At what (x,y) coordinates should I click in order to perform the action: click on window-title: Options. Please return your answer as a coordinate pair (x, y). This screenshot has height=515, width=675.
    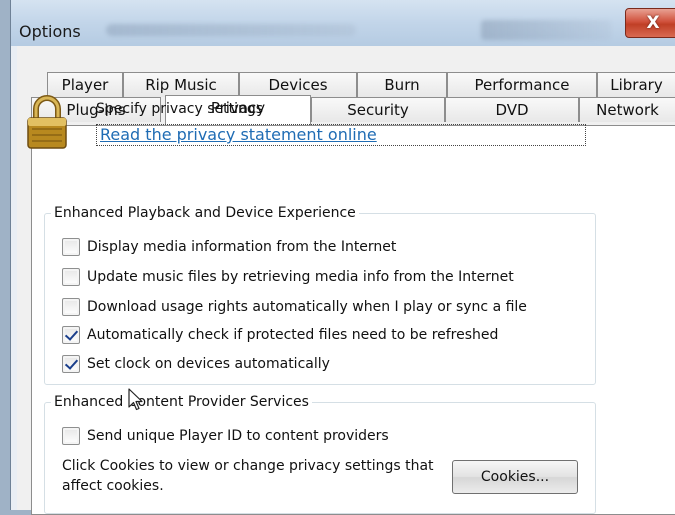
    Looking at the image, I should click on (50, 31).